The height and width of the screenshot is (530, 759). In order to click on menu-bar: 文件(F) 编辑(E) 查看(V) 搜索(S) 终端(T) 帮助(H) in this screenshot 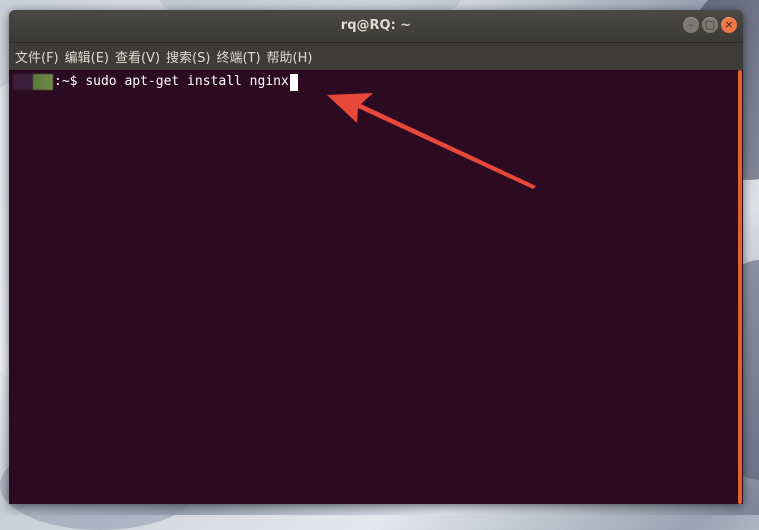, I will do `click(376, 56)`.